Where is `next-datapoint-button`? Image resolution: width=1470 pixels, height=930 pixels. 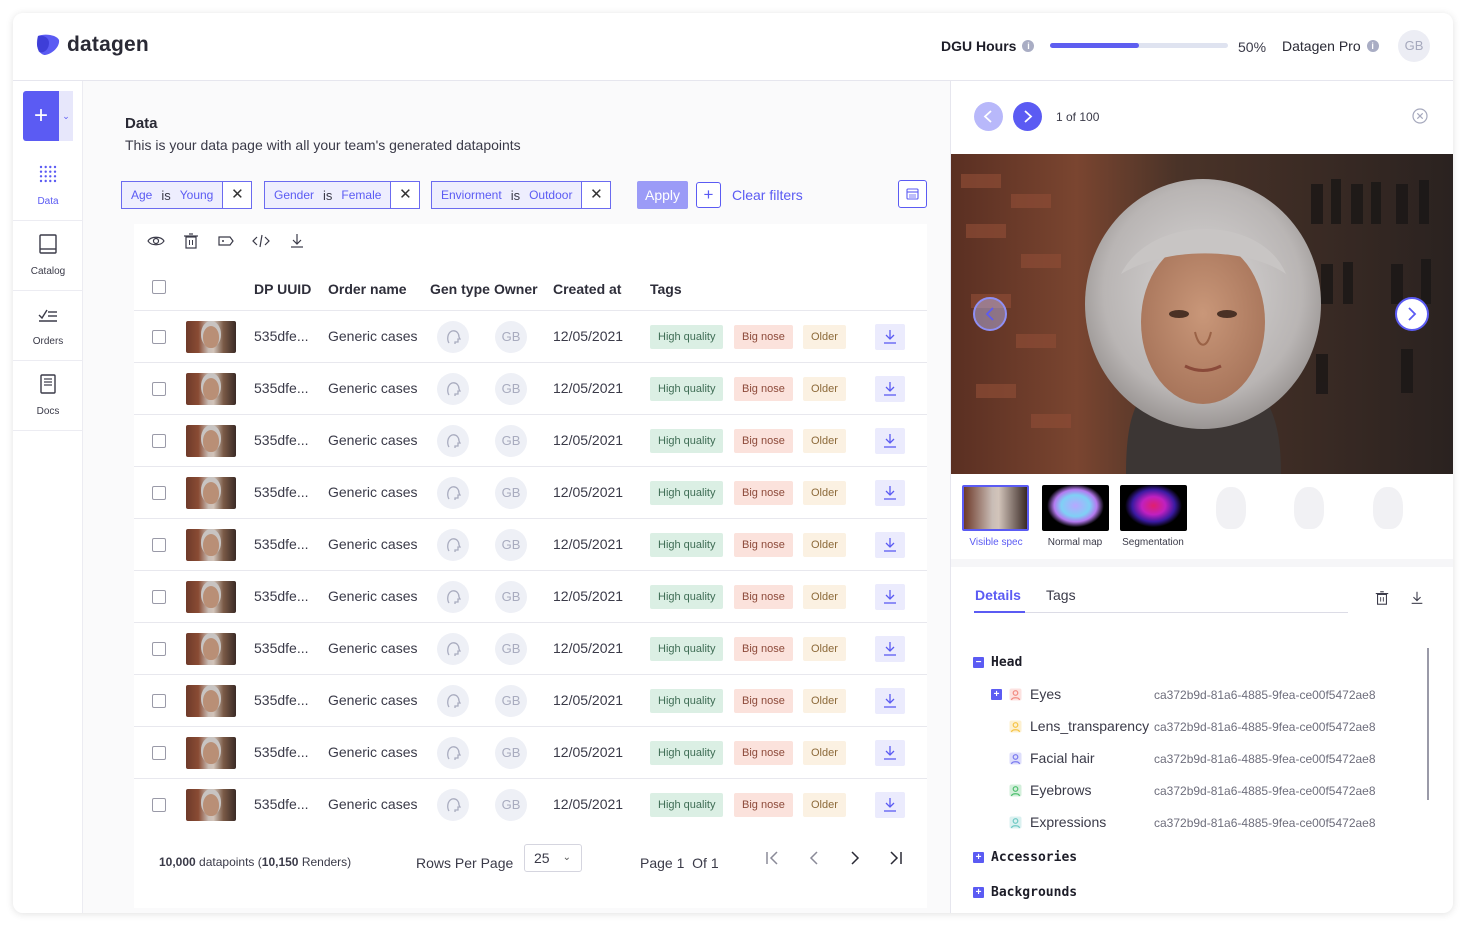 next-datapoint-button is located at coordinates (1027, 116).